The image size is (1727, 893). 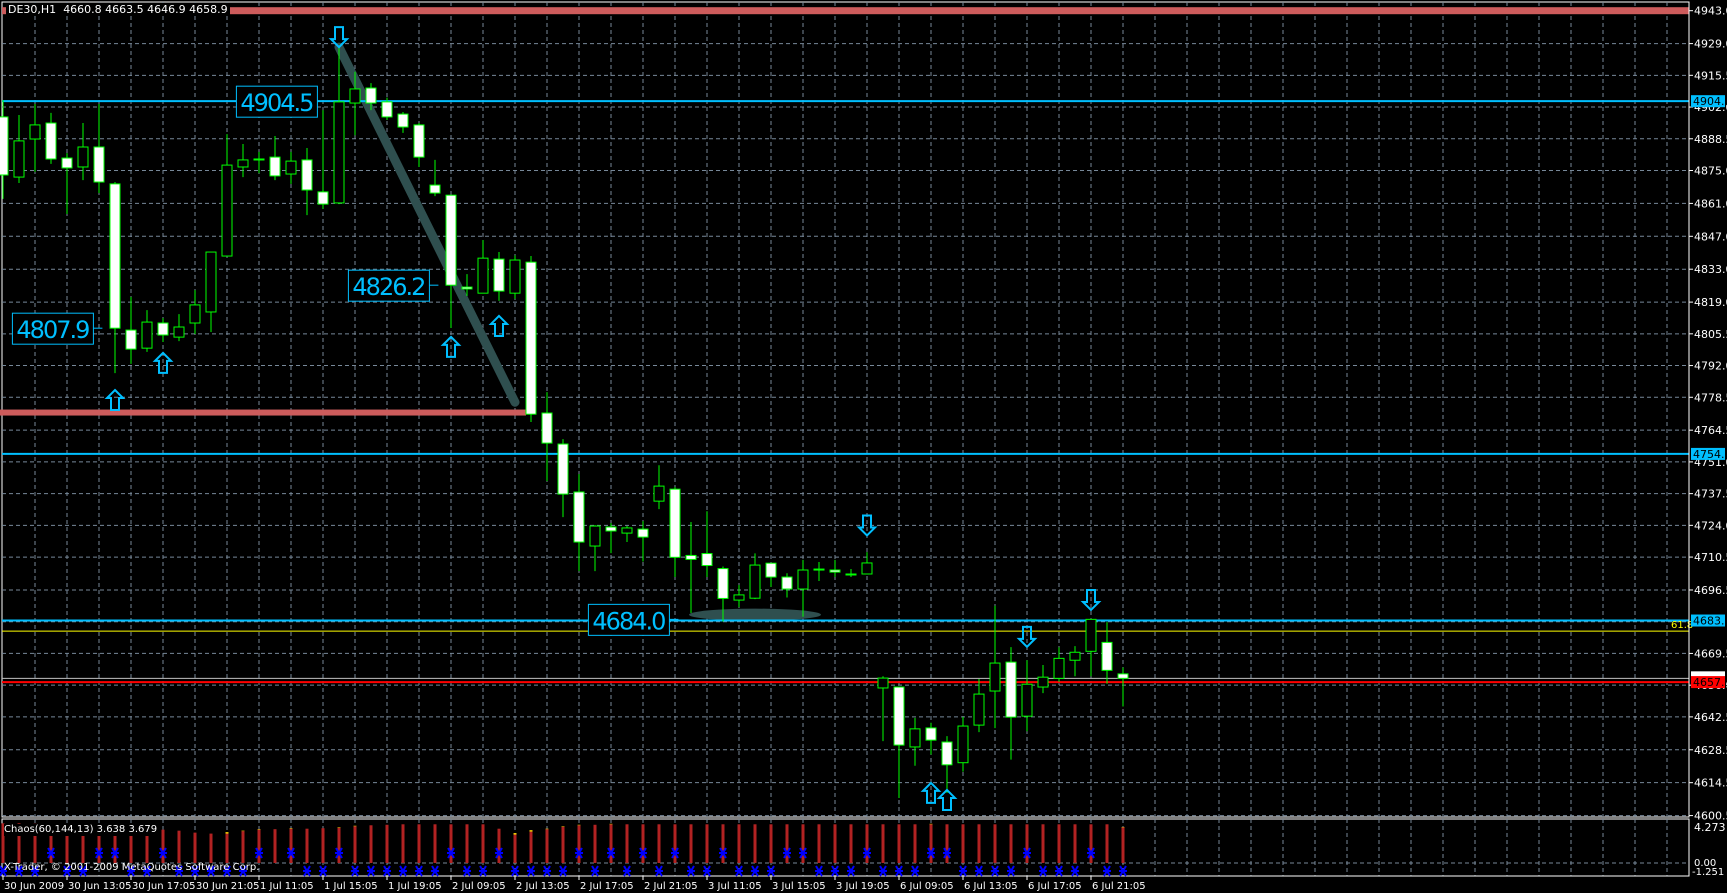 I want to click on price-label-text: 4684.0, so click(x=629, y=621).